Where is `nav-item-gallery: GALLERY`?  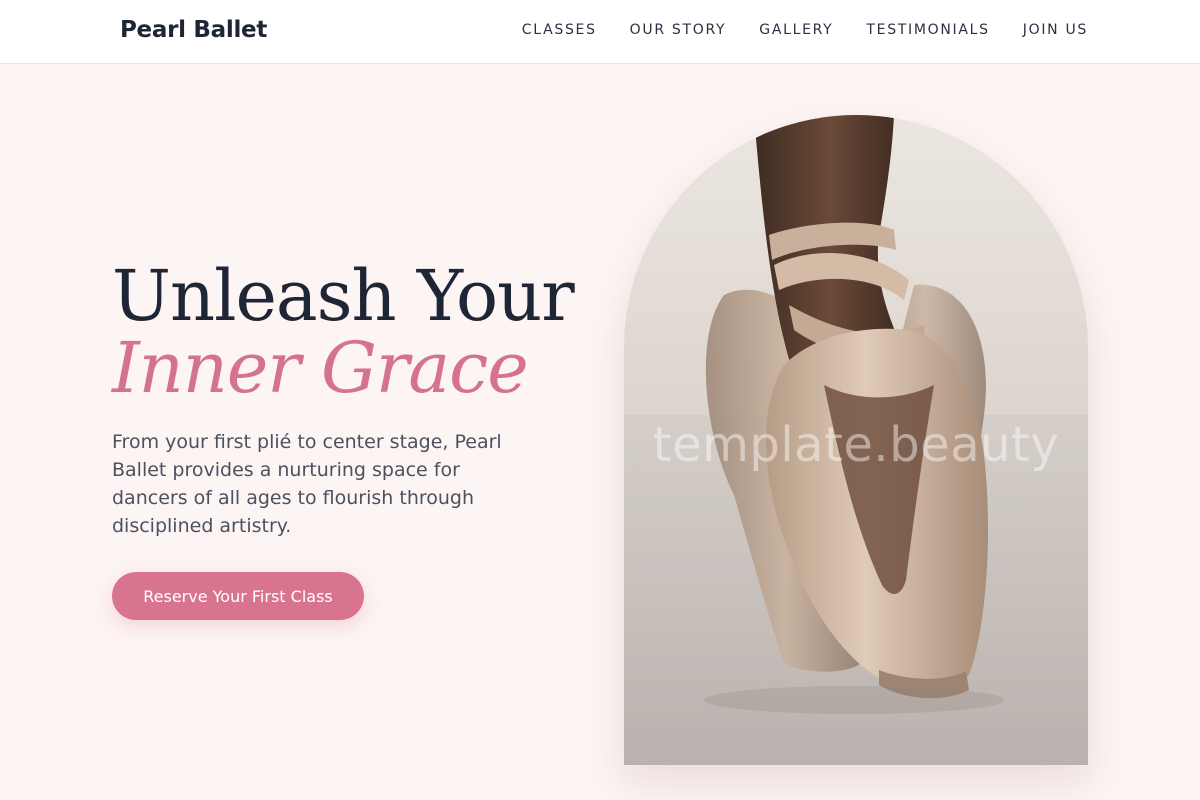
nav-item-gallery: GALLERY is located at coordinates (796, 30).